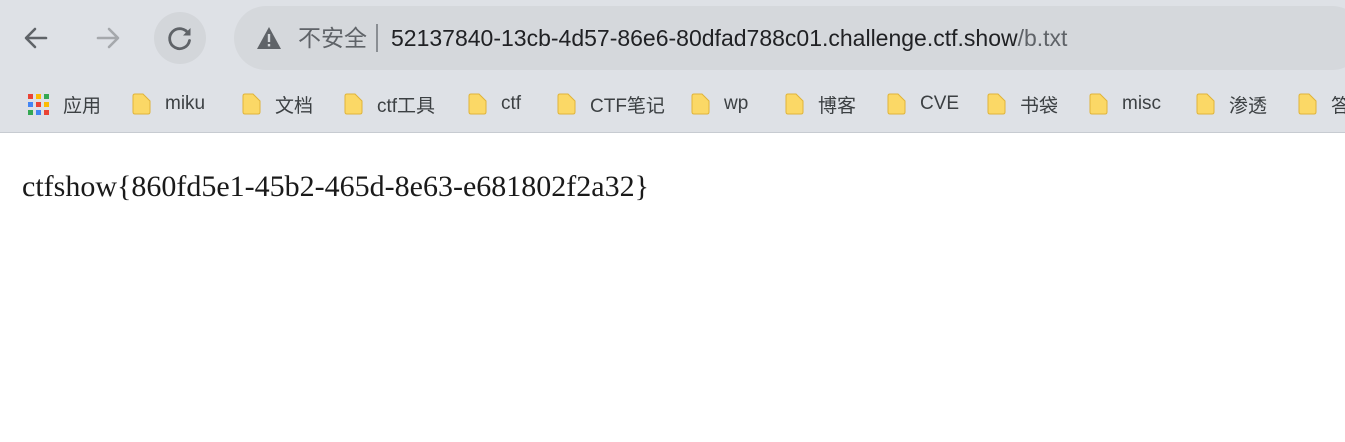 The width and height of the screenshot is (1345, 442). I want to click on bookmark-folder-ctf-tools: ctf工具, so click(389, 104).